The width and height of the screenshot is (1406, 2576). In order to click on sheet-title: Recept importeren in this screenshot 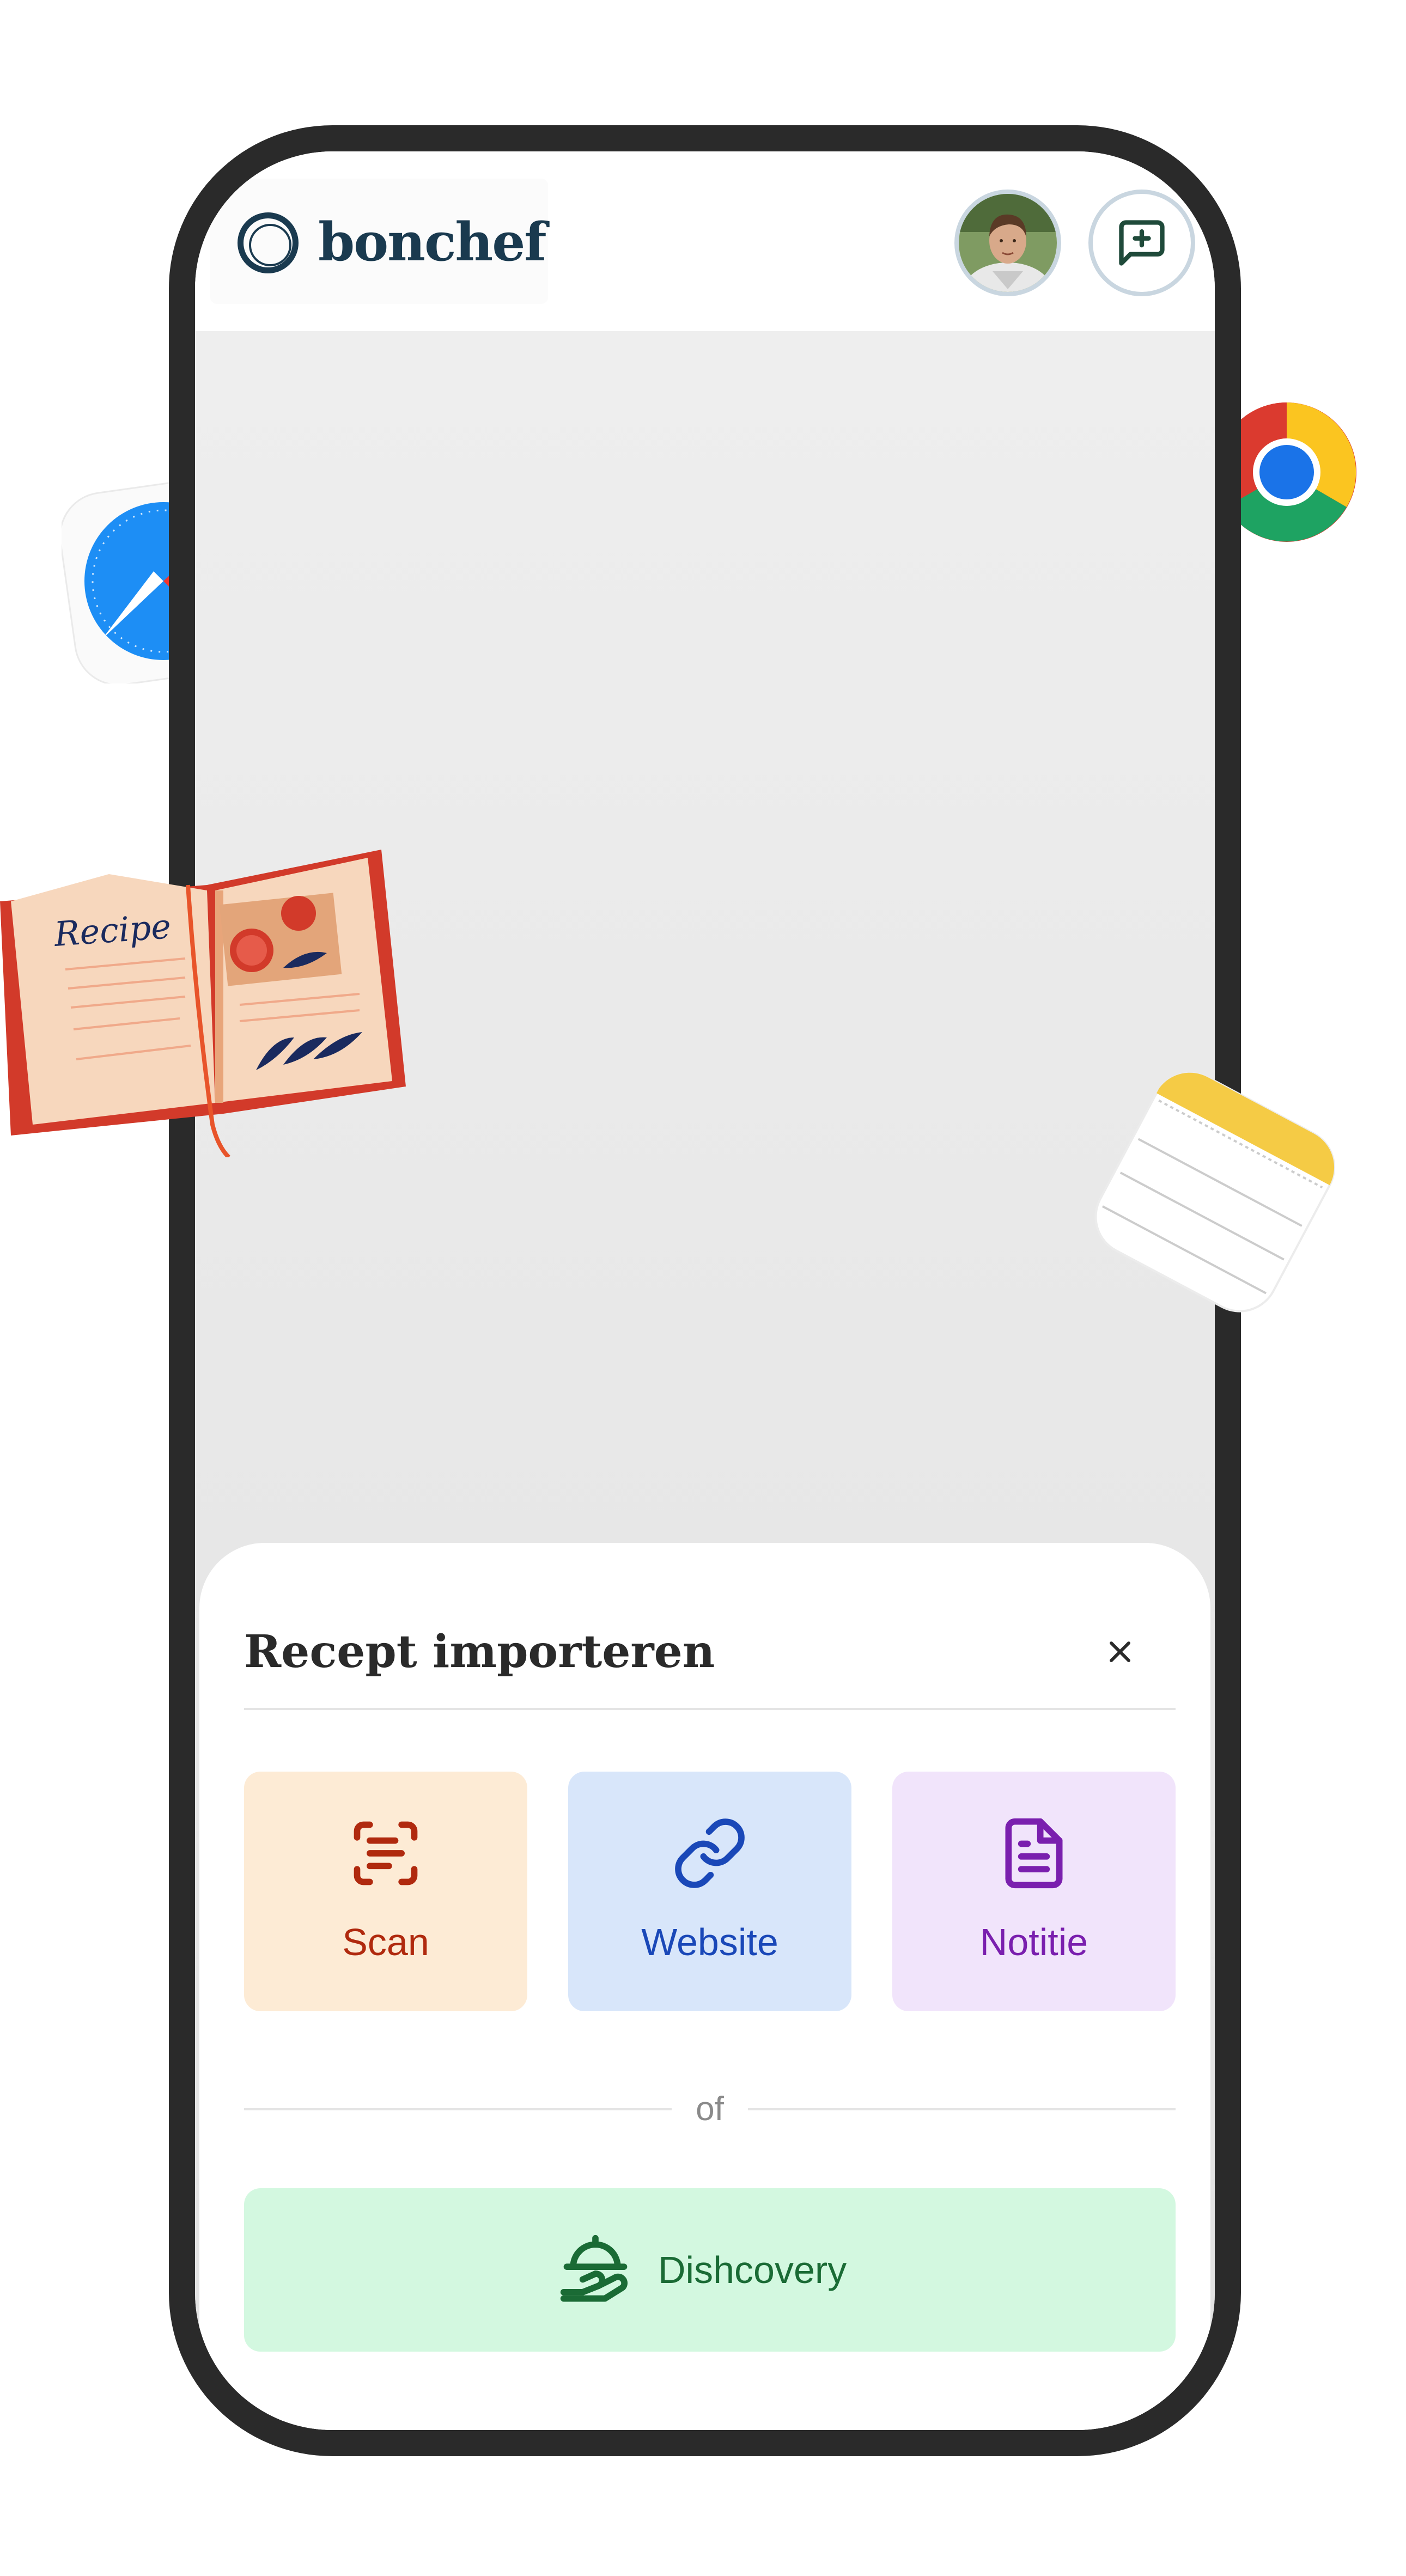, I will do `click(479, 1652)`.